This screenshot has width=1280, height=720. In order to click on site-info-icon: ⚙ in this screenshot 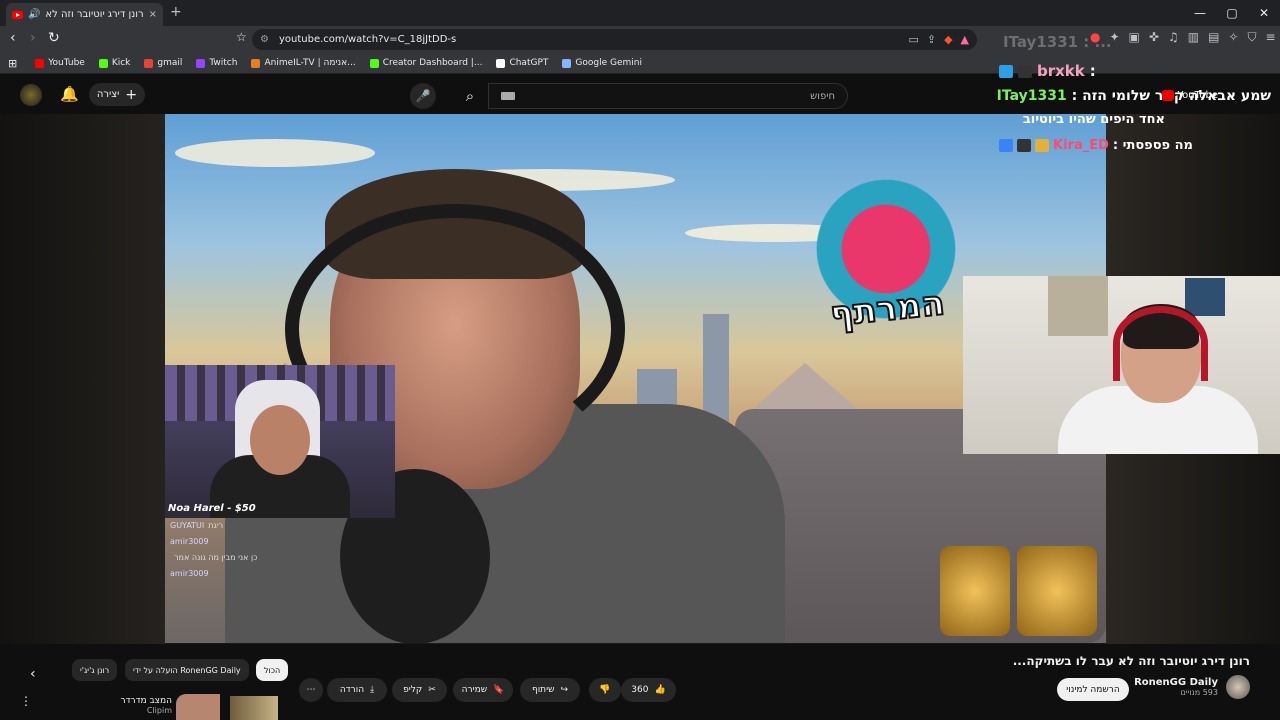, I will do `click(264, 39)`.